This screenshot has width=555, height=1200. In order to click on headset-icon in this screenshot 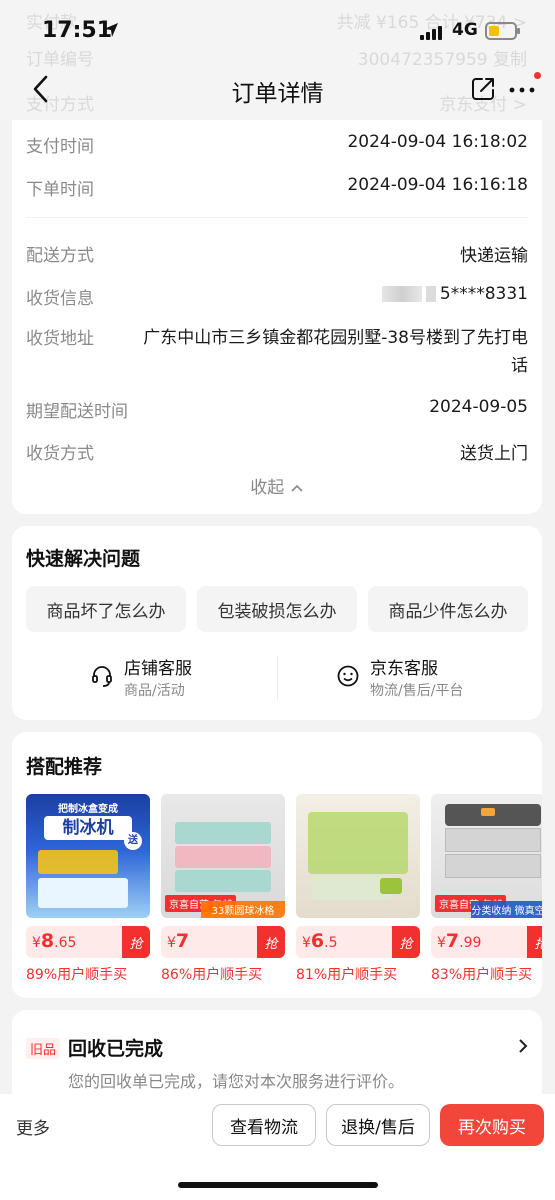, I will do `click(102, 676)`.